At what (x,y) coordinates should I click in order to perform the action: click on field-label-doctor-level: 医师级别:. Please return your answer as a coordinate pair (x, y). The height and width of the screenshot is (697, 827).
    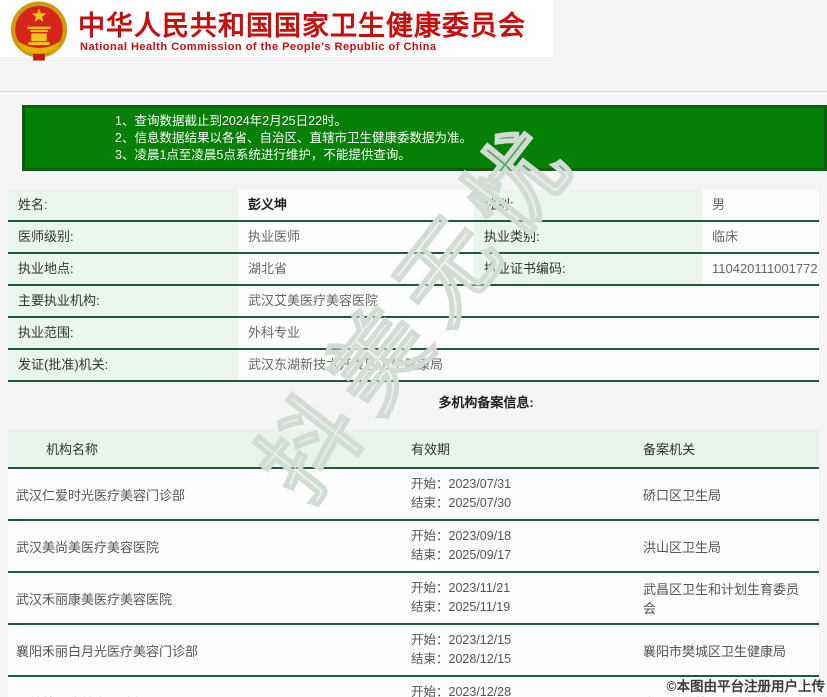
    Looking at the image, I should click on (123, 237).